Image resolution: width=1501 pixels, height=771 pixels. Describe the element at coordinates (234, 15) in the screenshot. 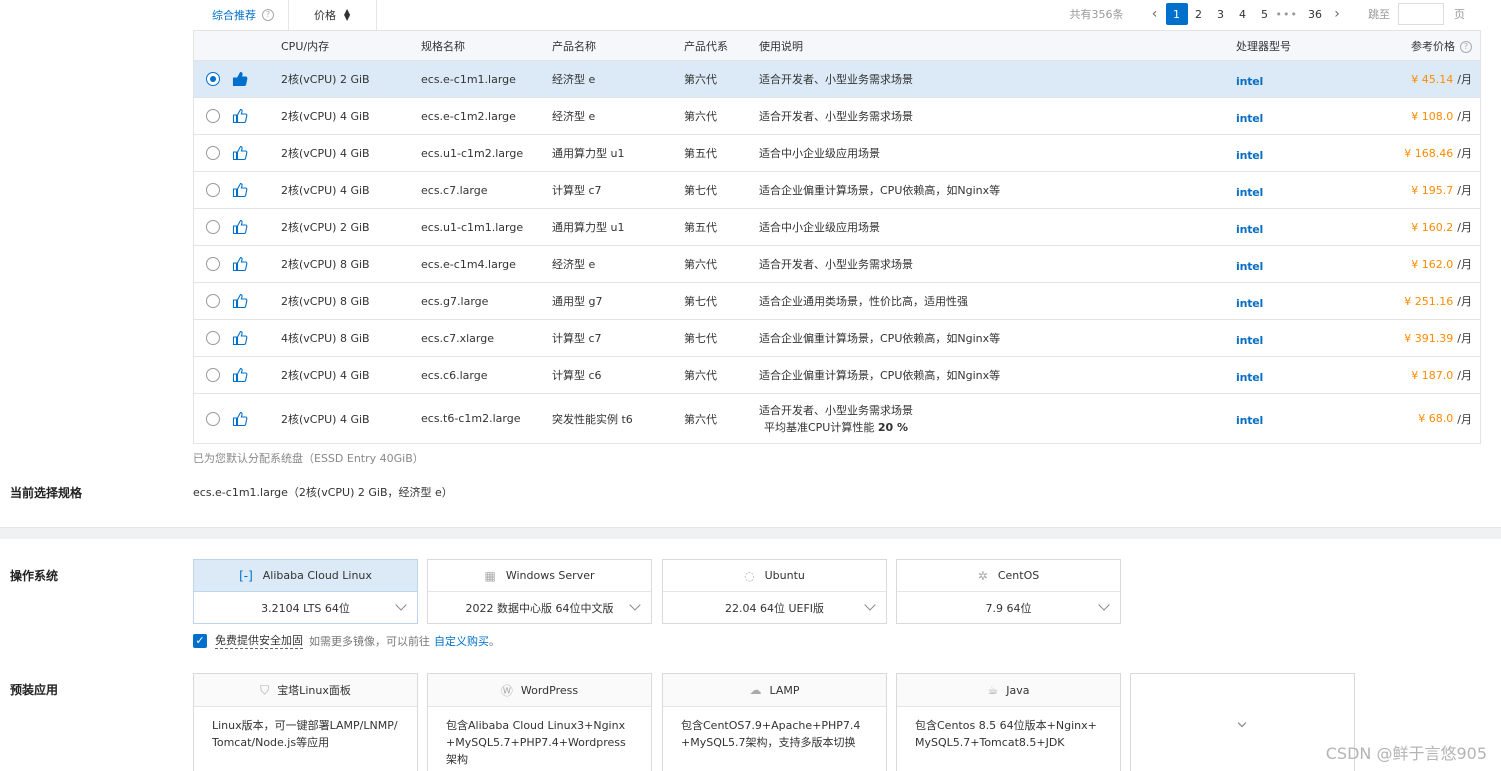

I see `sort-recommended-label: 综合推荐` at that location.